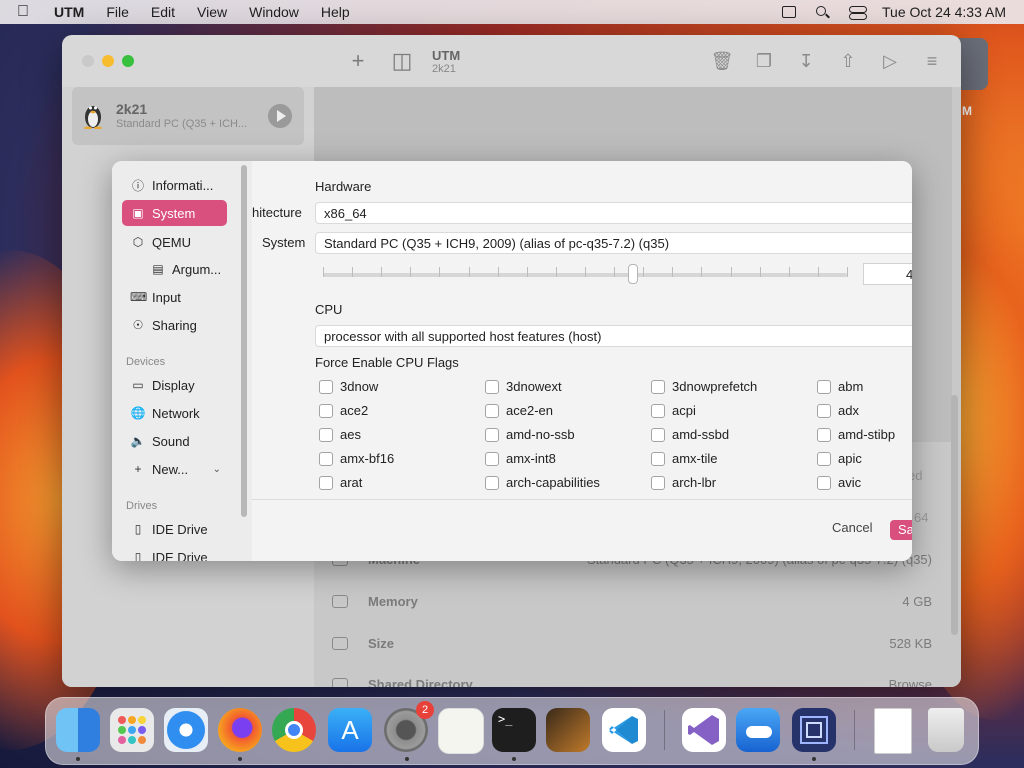 The image size is (1024, 768). Describe the element at coordinates (348, 386) in the screenshot. I see `cpu-flag-checkbox: 3dnow` at that location.